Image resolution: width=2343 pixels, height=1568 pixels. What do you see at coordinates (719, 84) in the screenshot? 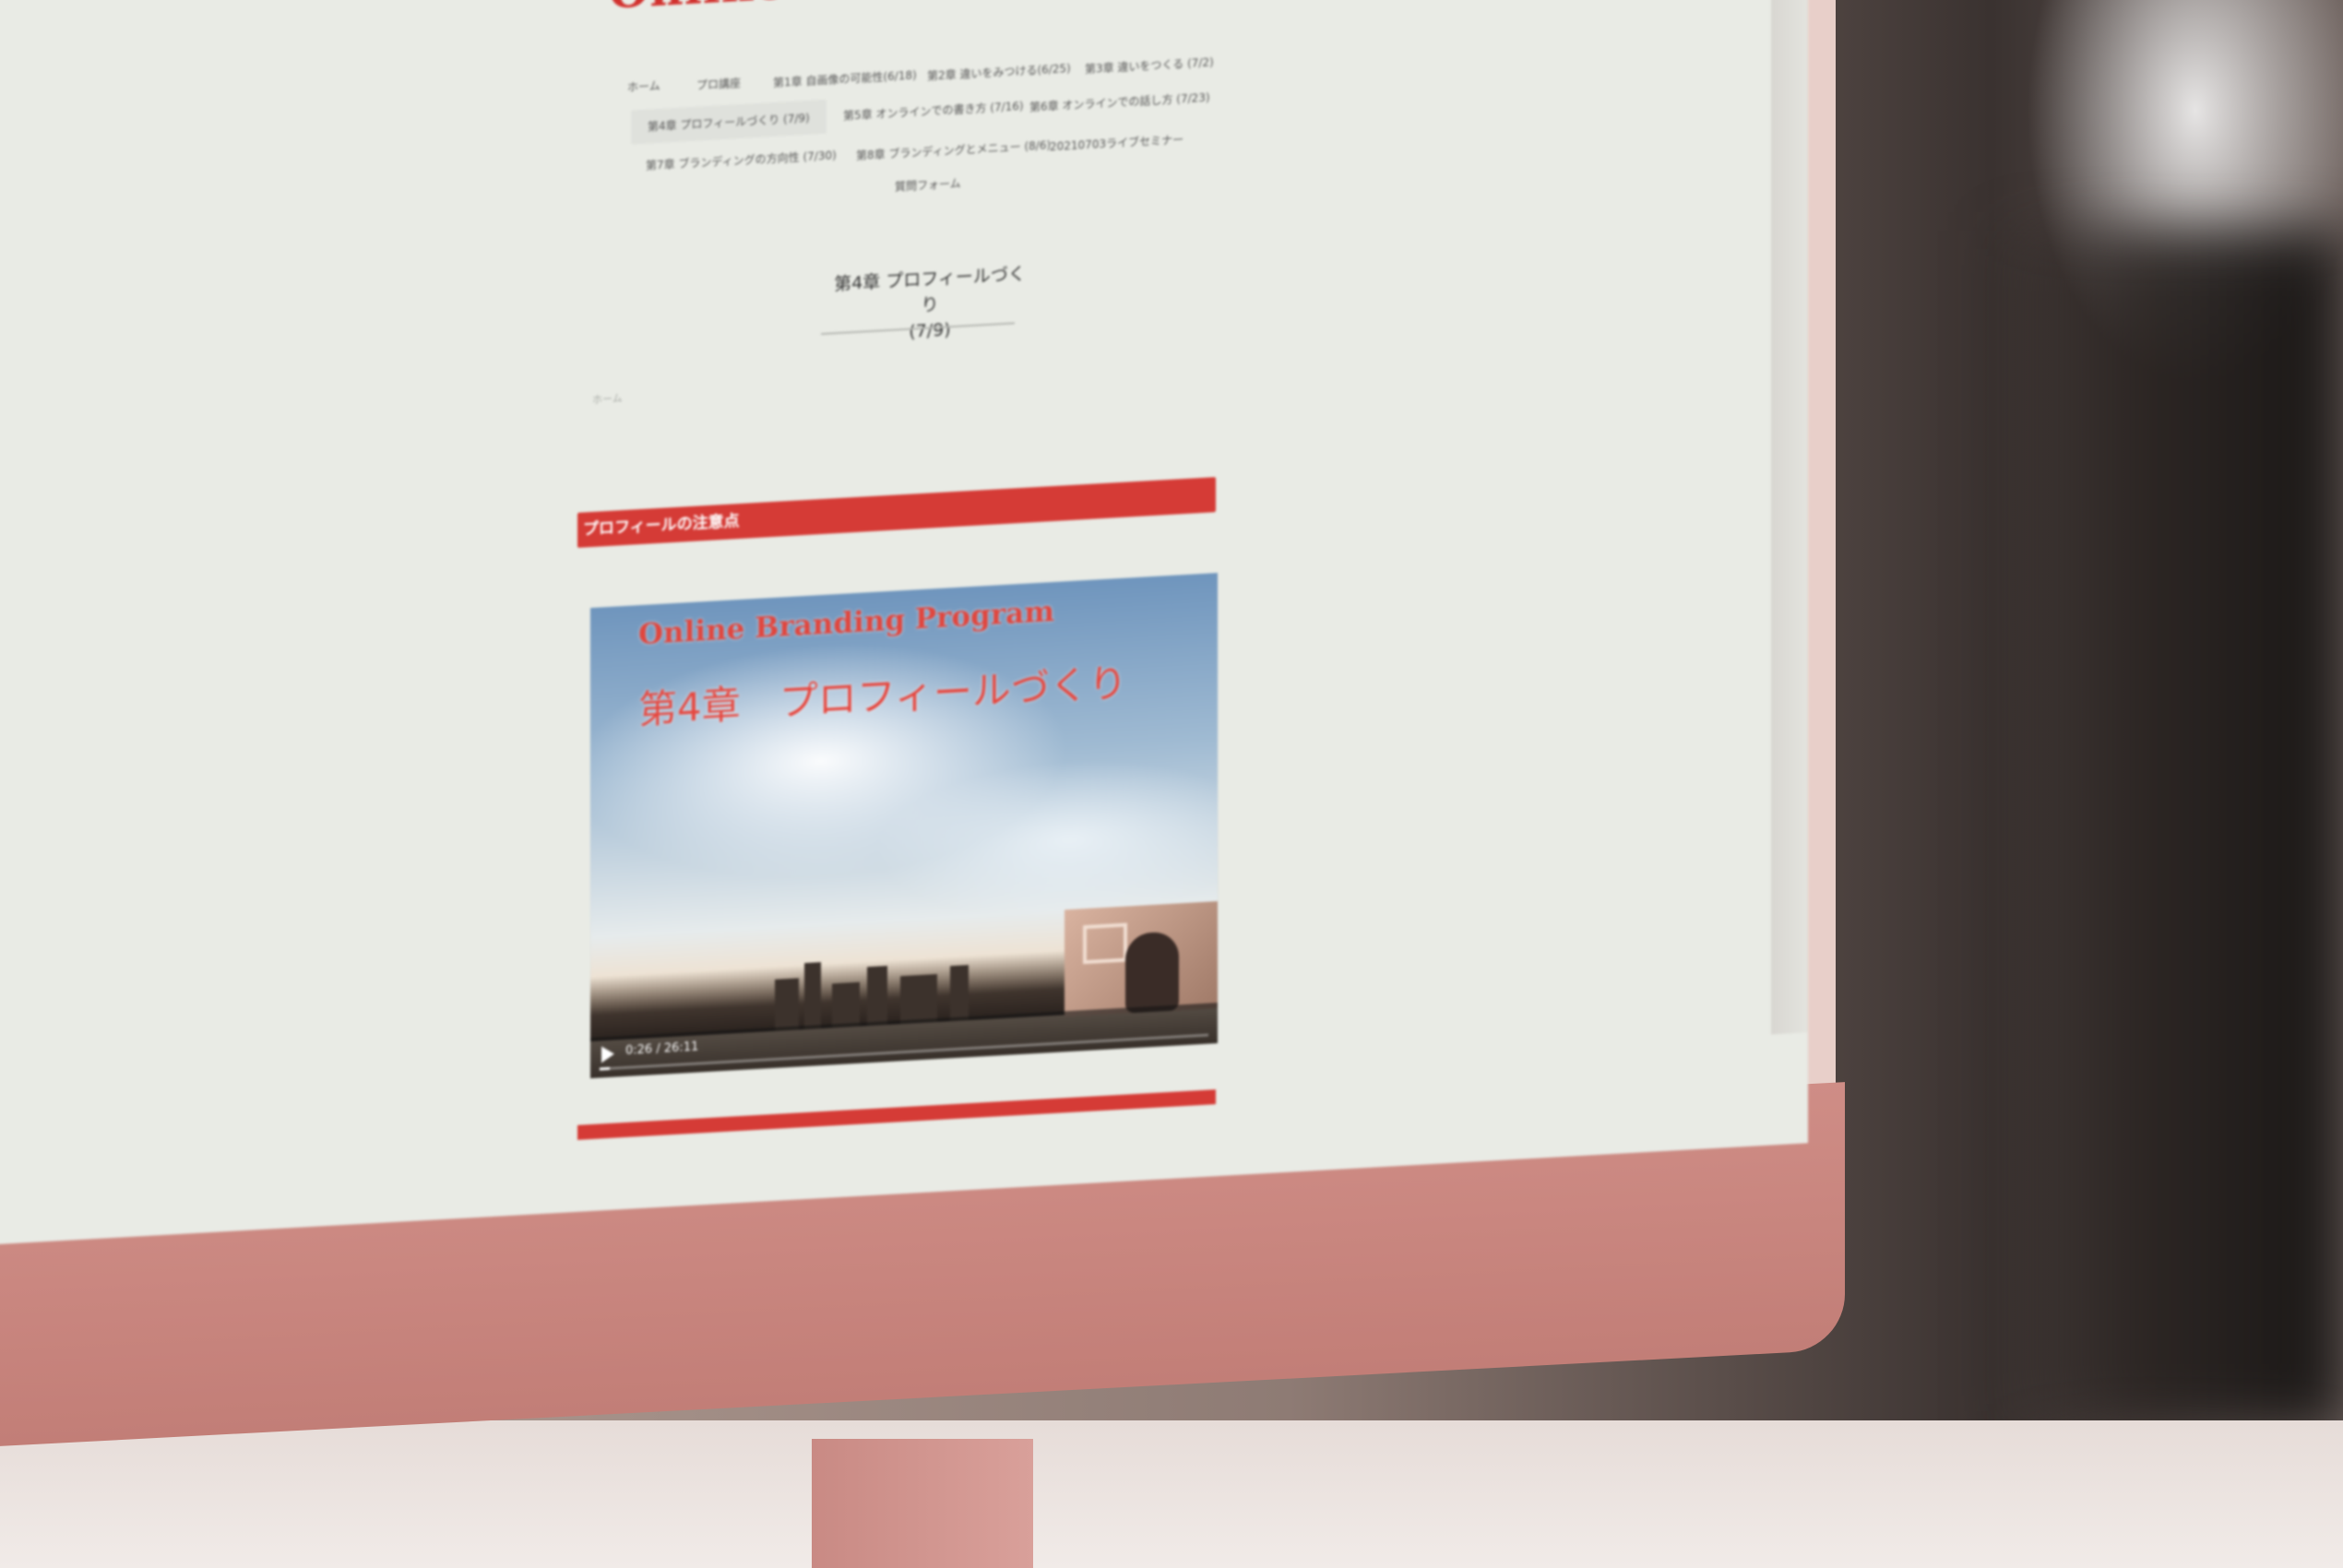
I see `nav-item-pro-course: プロ講座` at bounding box center [719, 84].